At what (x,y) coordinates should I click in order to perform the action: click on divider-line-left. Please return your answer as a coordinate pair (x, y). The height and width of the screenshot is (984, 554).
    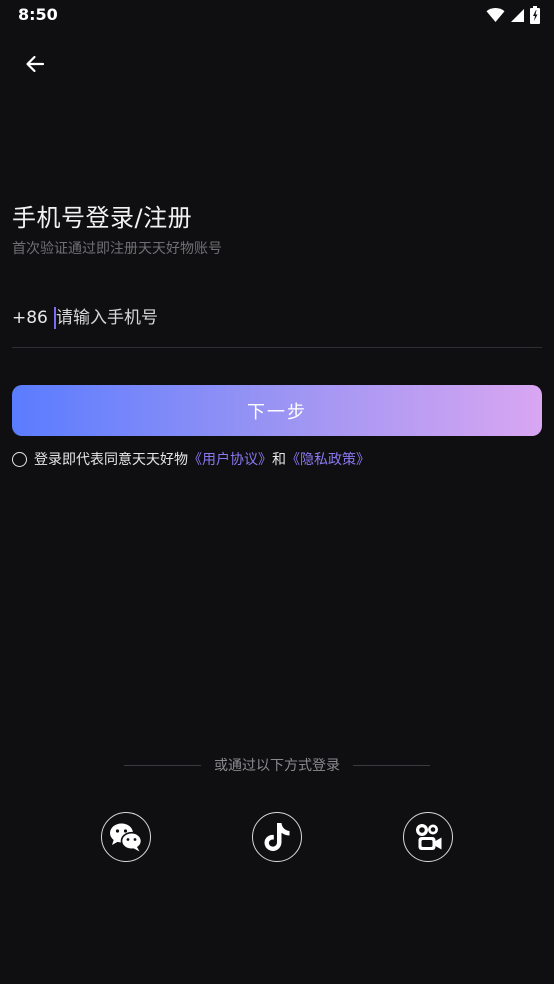
    Looking at the image, I should click on (162, 765).